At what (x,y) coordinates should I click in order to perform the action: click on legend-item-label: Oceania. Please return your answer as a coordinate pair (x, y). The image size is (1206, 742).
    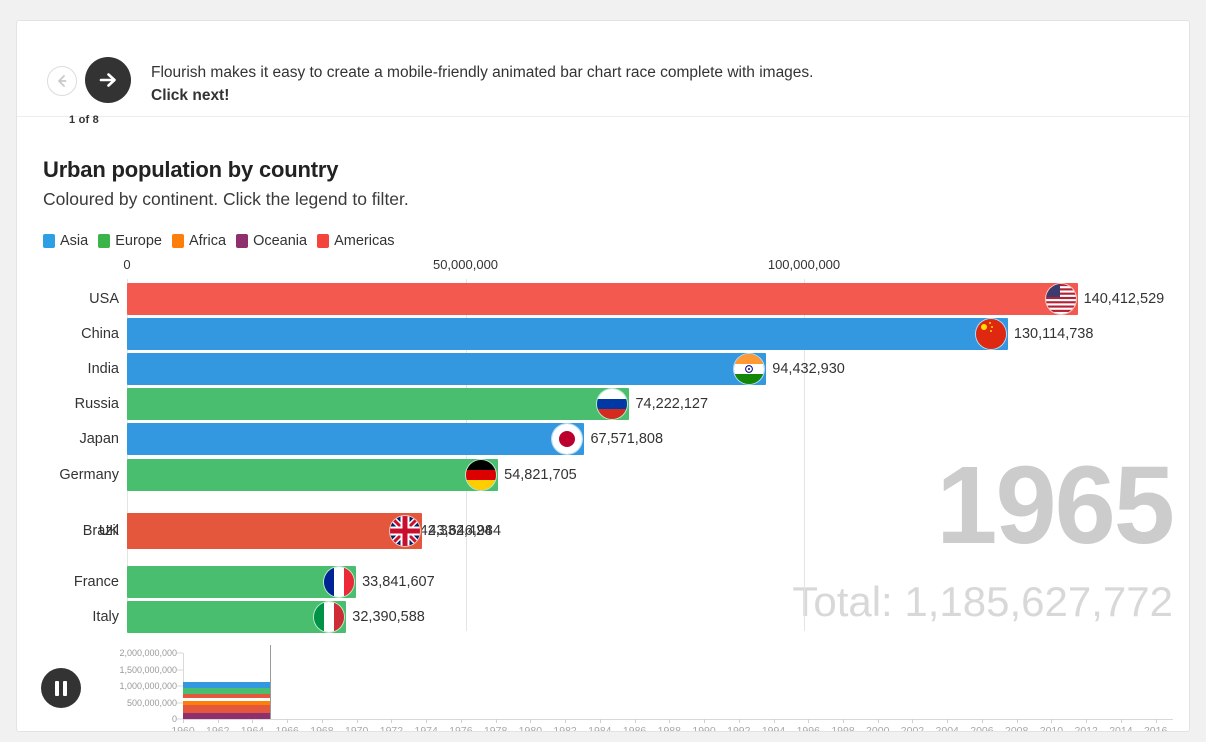
    Looking at the image, I should click on (280, 241).